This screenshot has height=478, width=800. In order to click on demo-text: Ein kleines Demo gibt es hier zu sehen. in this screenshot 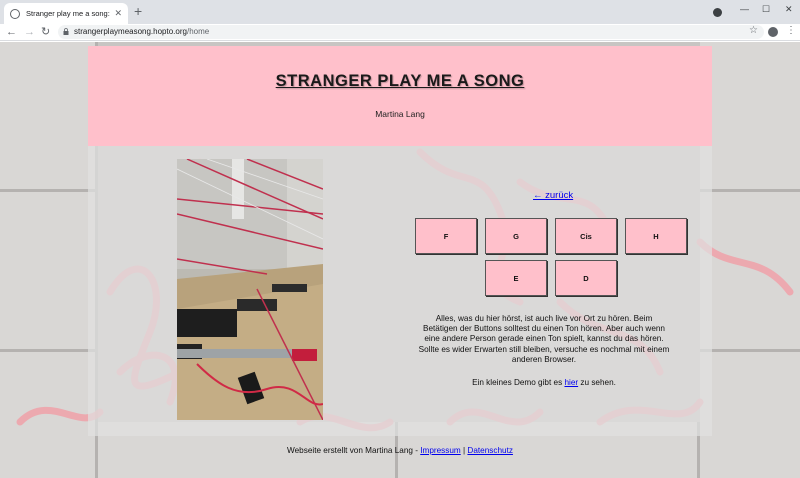, I will do `click(544, 382)`.